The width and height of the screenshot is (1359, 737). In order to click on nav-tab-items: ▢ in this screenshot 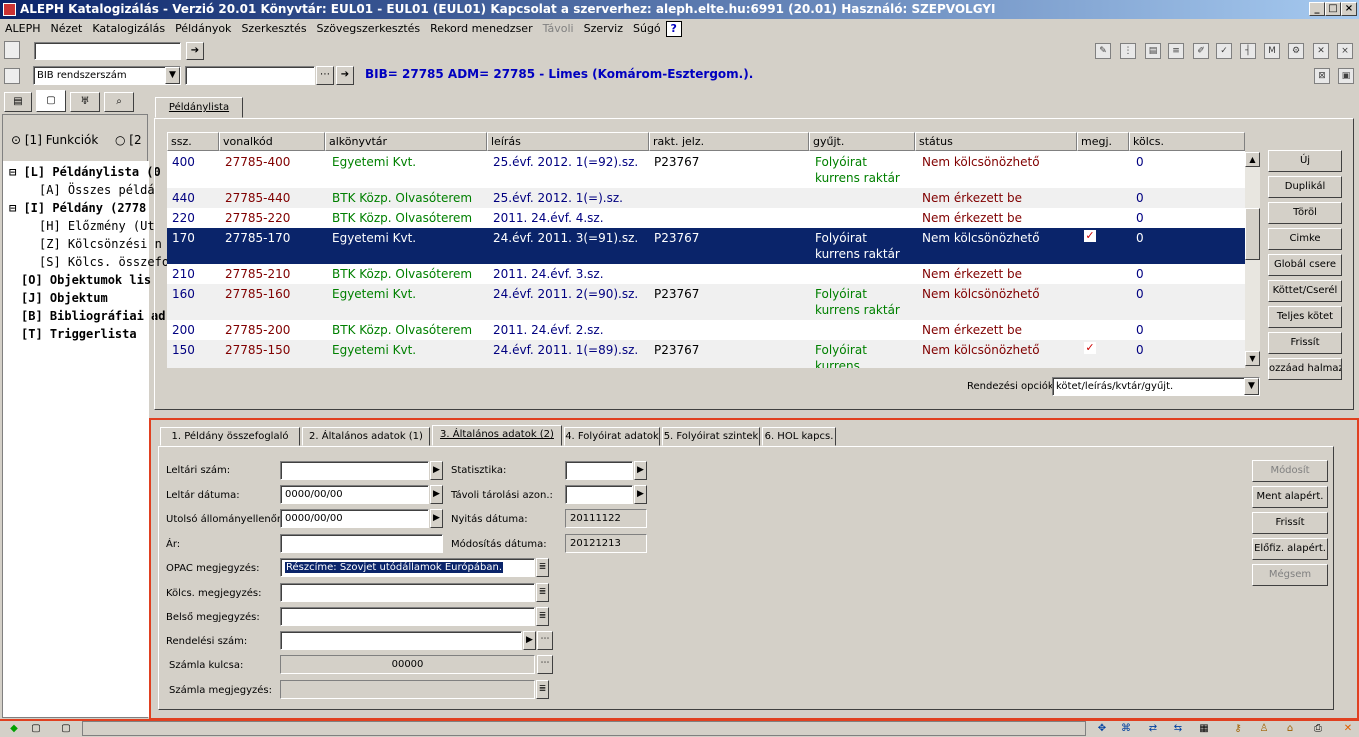, I will do `click(51, 101)`.